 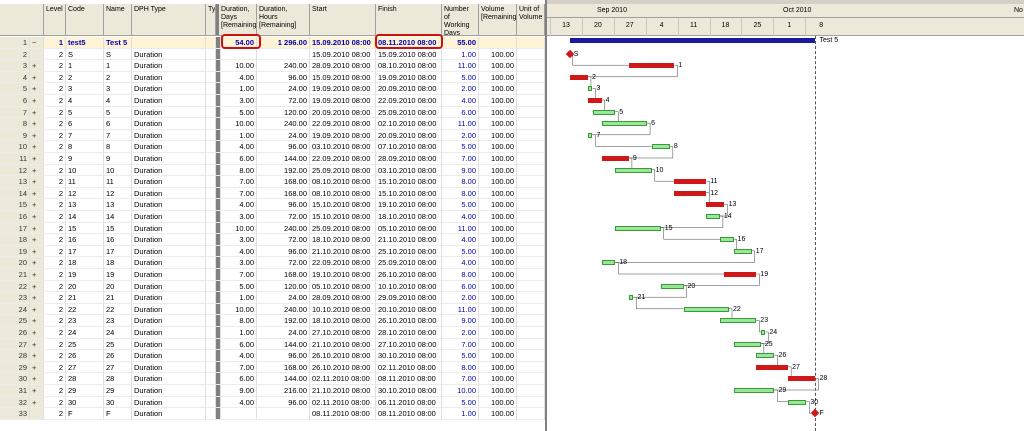 What do you see at coordinates (55, 20) in the screenshot?
I see `col-header-level: Level` at bounding box center [55, 20].